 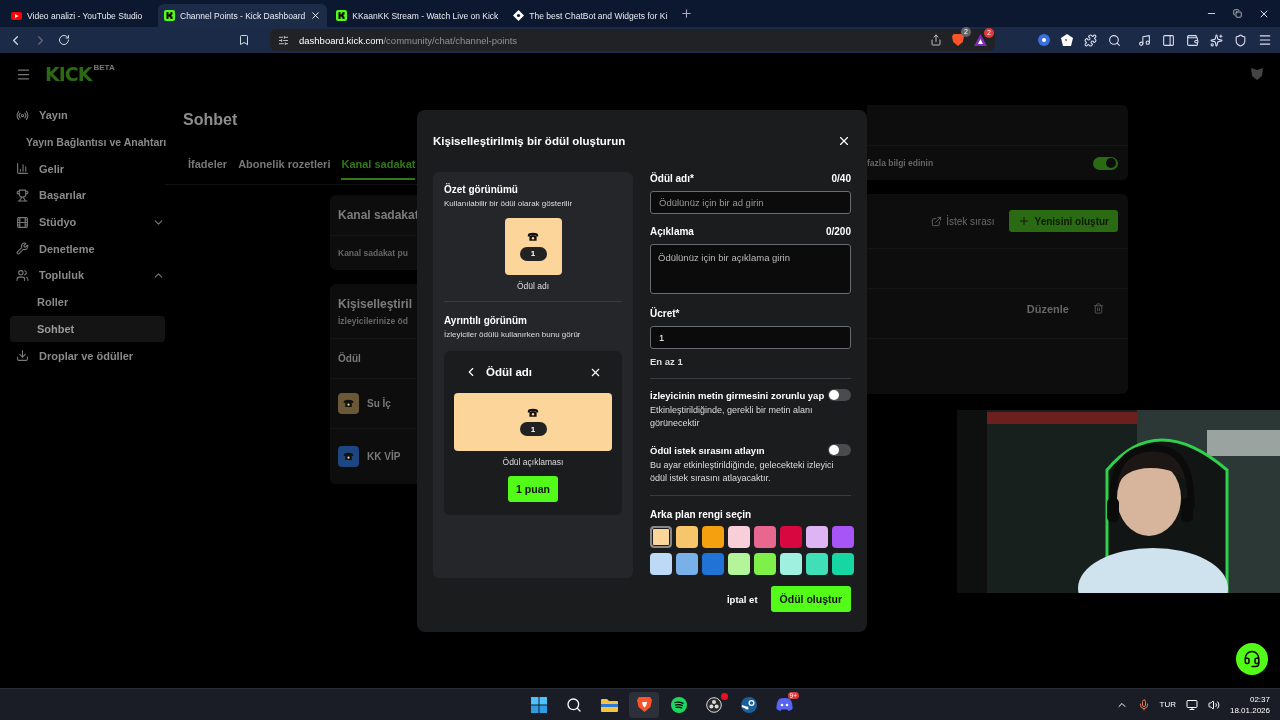 What do you see at coordinates (378, 215) in the screenshot?
I see `card-title: Kanal sadakat` at bounding box center [378, 215].